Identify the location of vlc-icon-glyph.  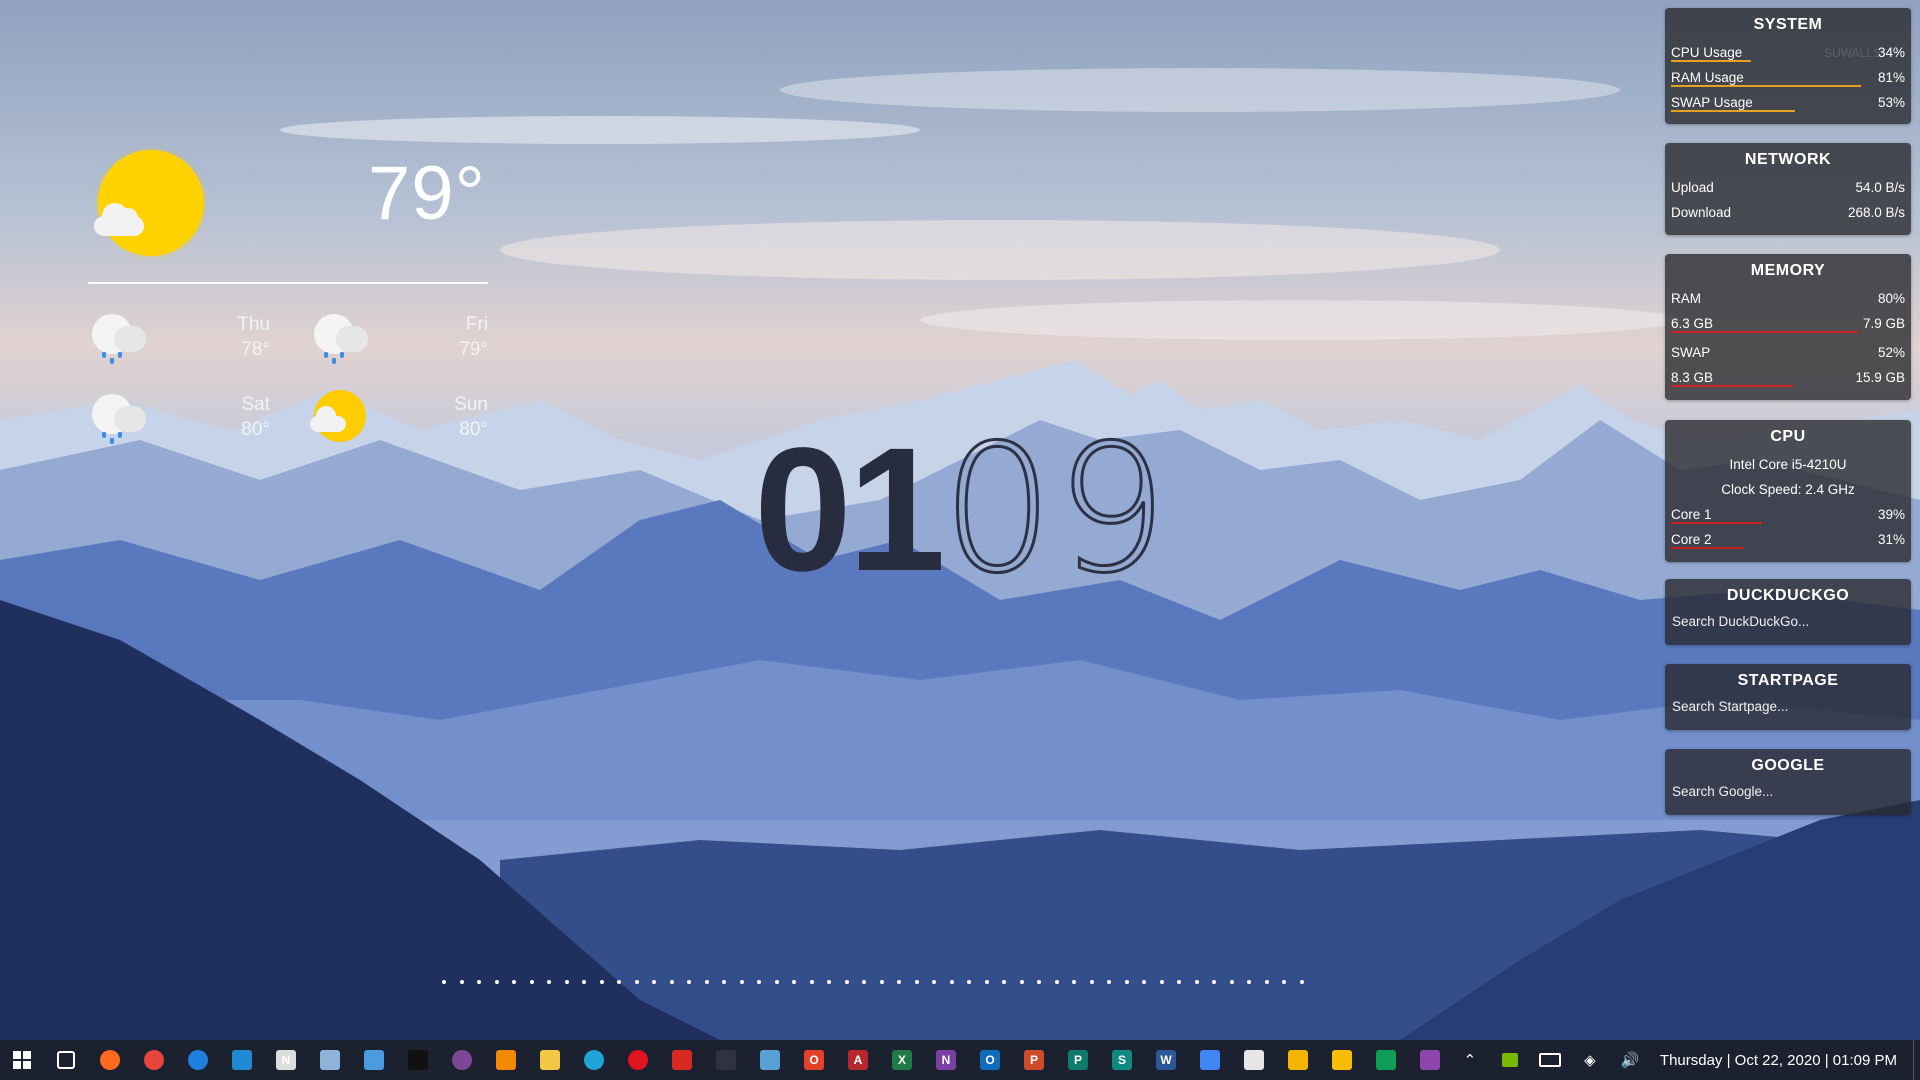
(506, 1060).